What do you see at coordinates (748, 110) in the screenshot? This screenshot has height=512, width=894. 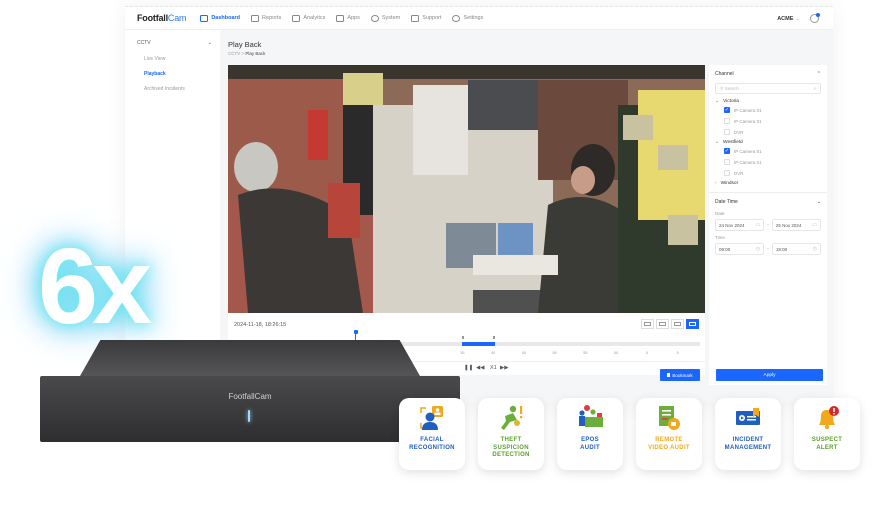 I see `channel-label: IP Camera 01` at bounding box center [748, 110].